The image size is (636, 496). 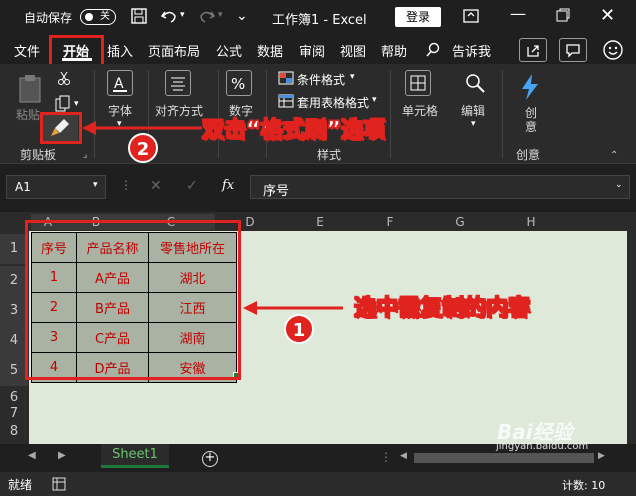 What do you see at coordinates (61, 128) in the screenshot?
I see `format-painter-highlight` at bounding box center [61, 128].